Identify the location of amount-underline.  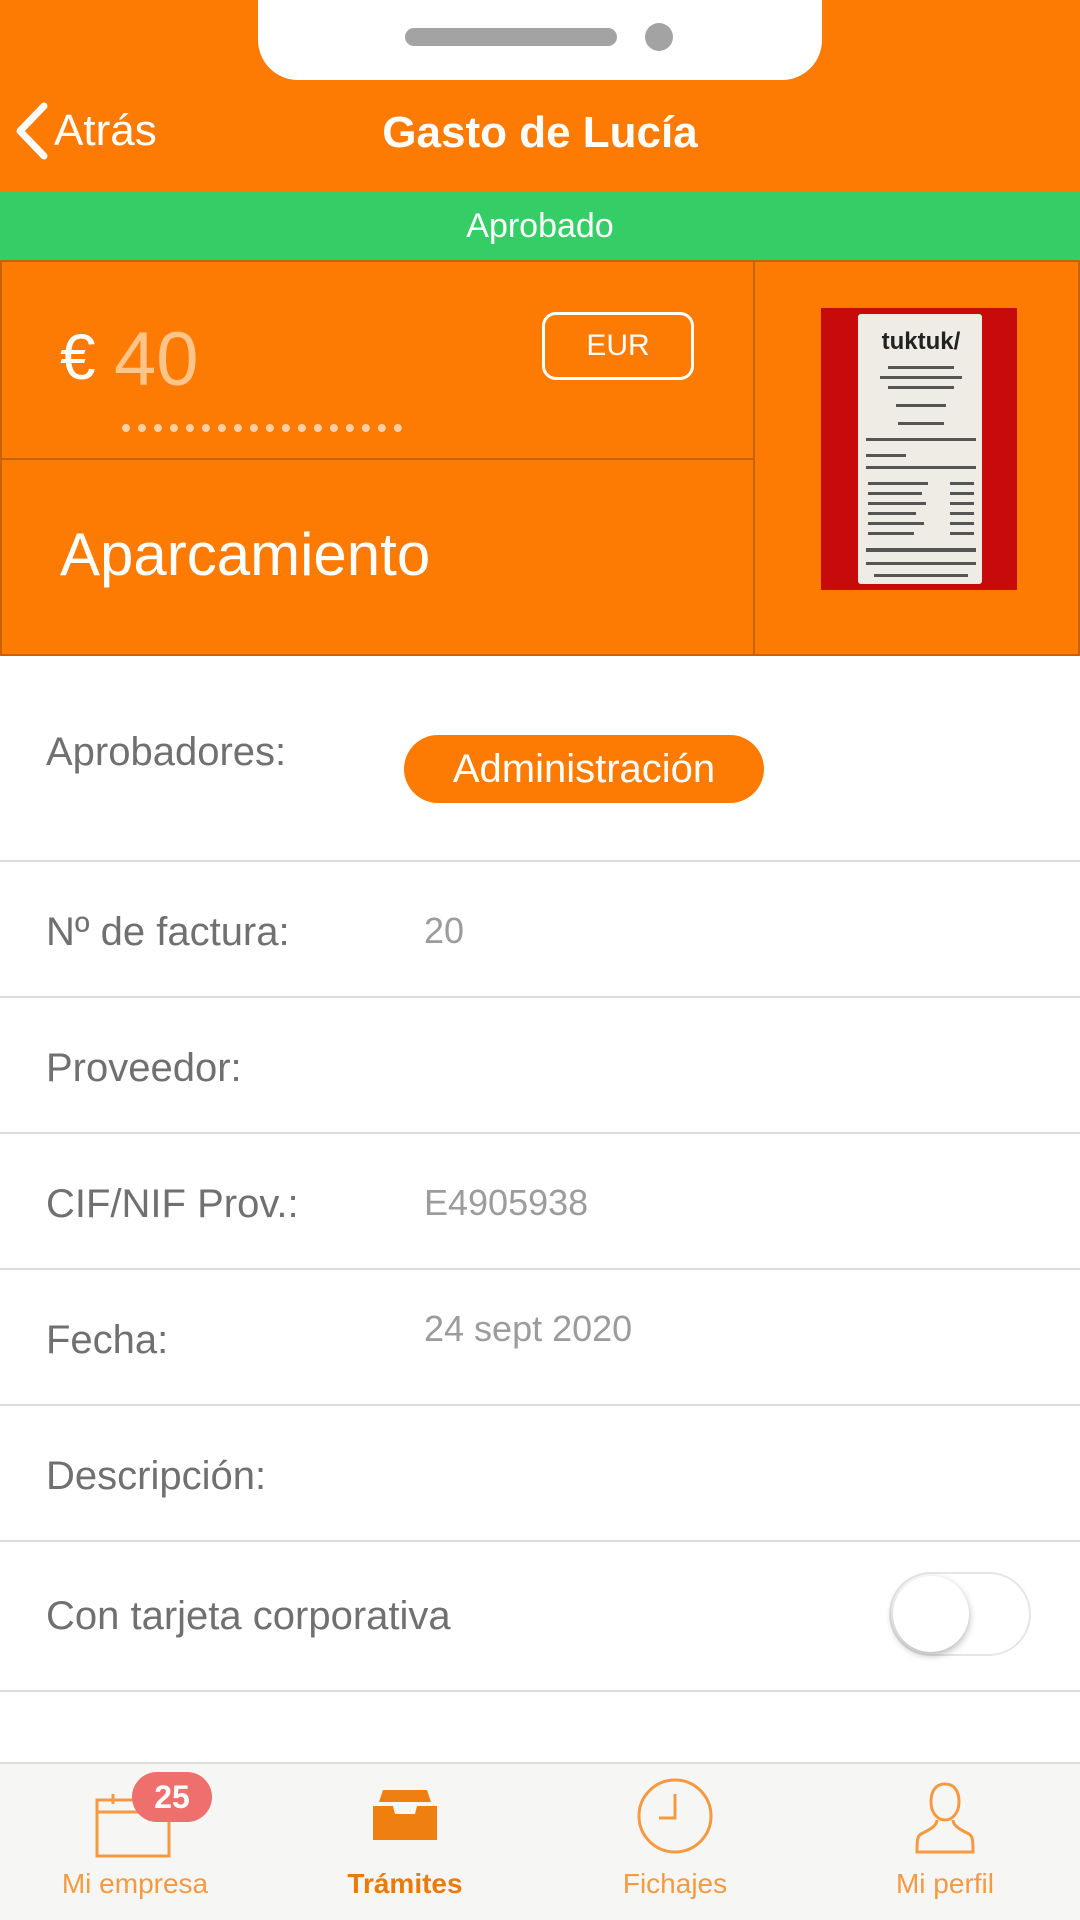
(262, 428).